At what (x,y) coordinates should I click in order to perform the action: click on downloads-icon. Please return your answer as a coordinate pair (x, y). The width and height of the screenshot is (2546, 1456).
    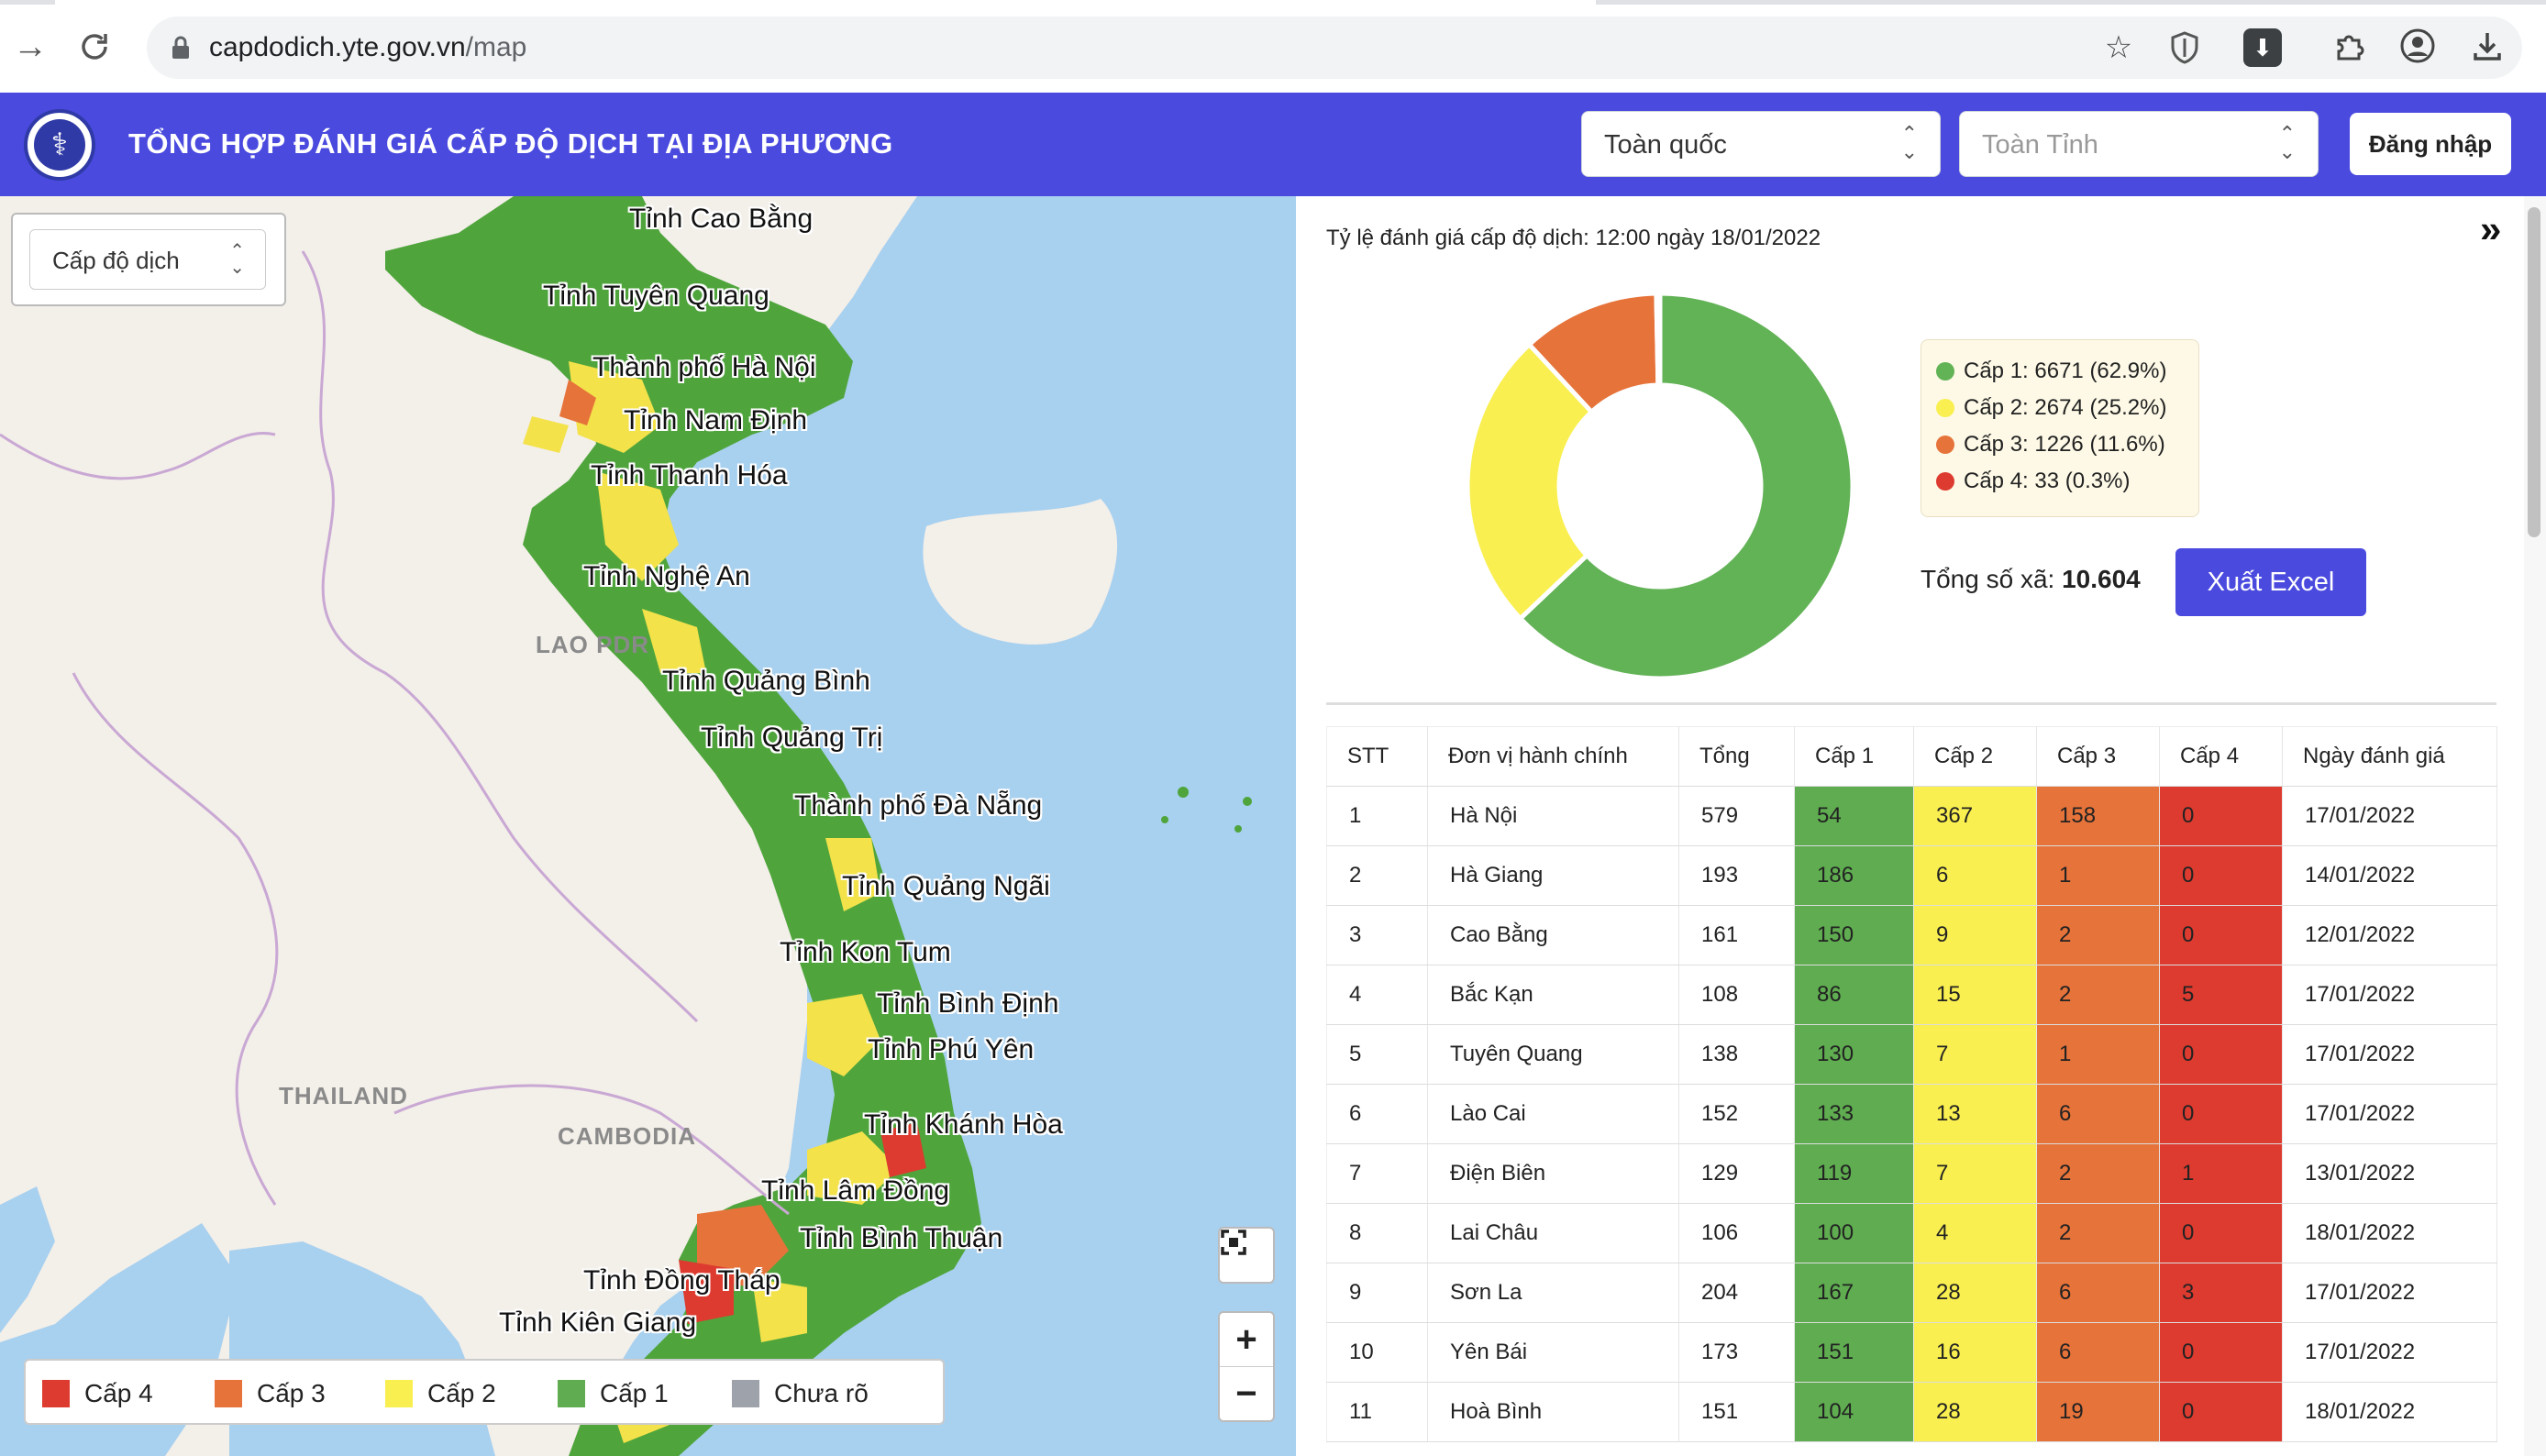
    Looking at the image, I should click on (2487, 46).